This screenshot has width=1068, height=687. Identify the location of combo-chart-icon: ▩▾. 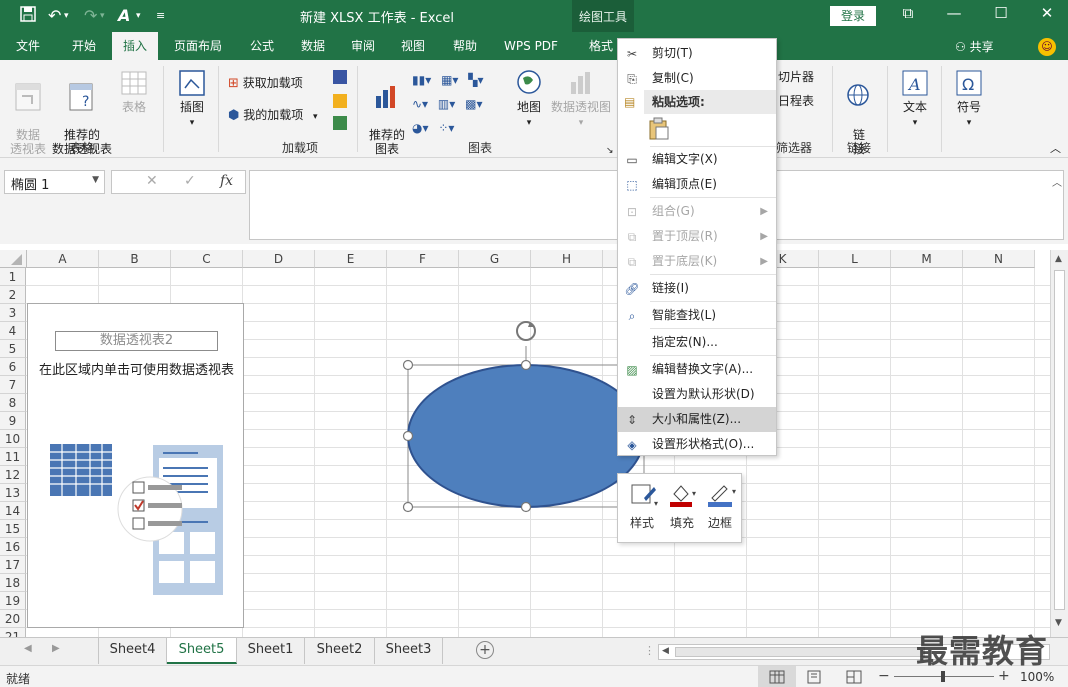
(473, 104).